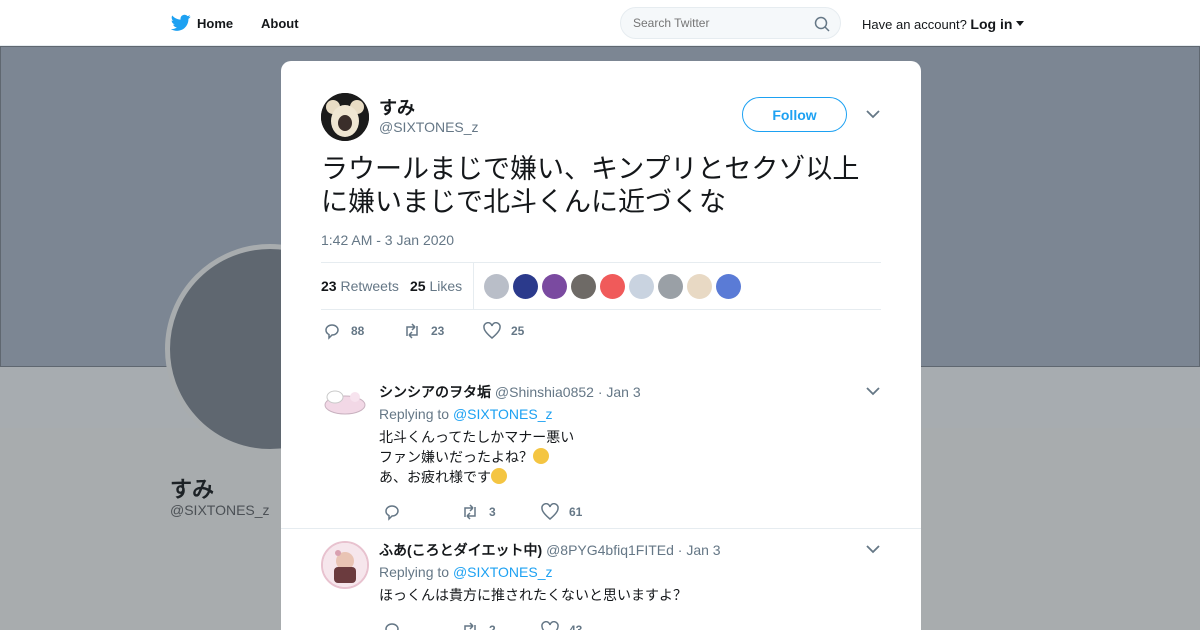 The width and height of the screenshot is (1200, 630). What do you see at coordinates (914, 24) in the screenshot?
I see `have-account-text: Have an account?` at bounding box center [914, 24].